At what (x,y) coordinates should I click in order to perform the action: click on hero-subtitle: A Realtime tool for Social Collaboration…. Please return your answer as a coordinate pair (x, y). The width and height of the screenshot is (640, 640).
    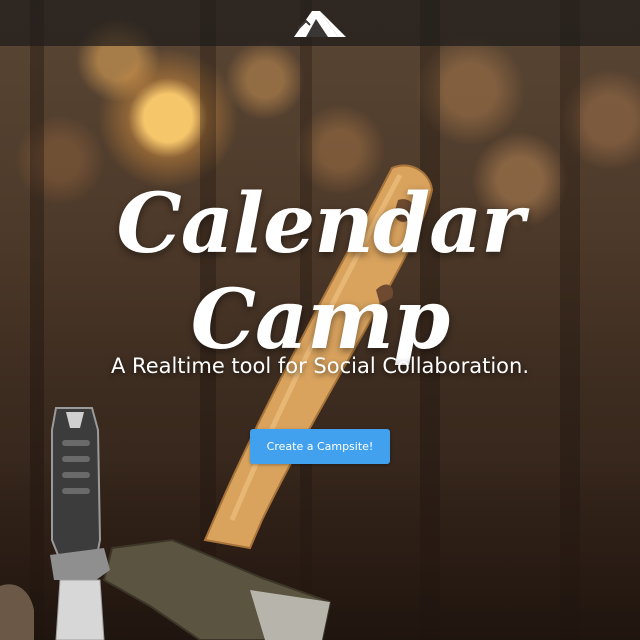
    Looking at the image, I should click on (320, 366).